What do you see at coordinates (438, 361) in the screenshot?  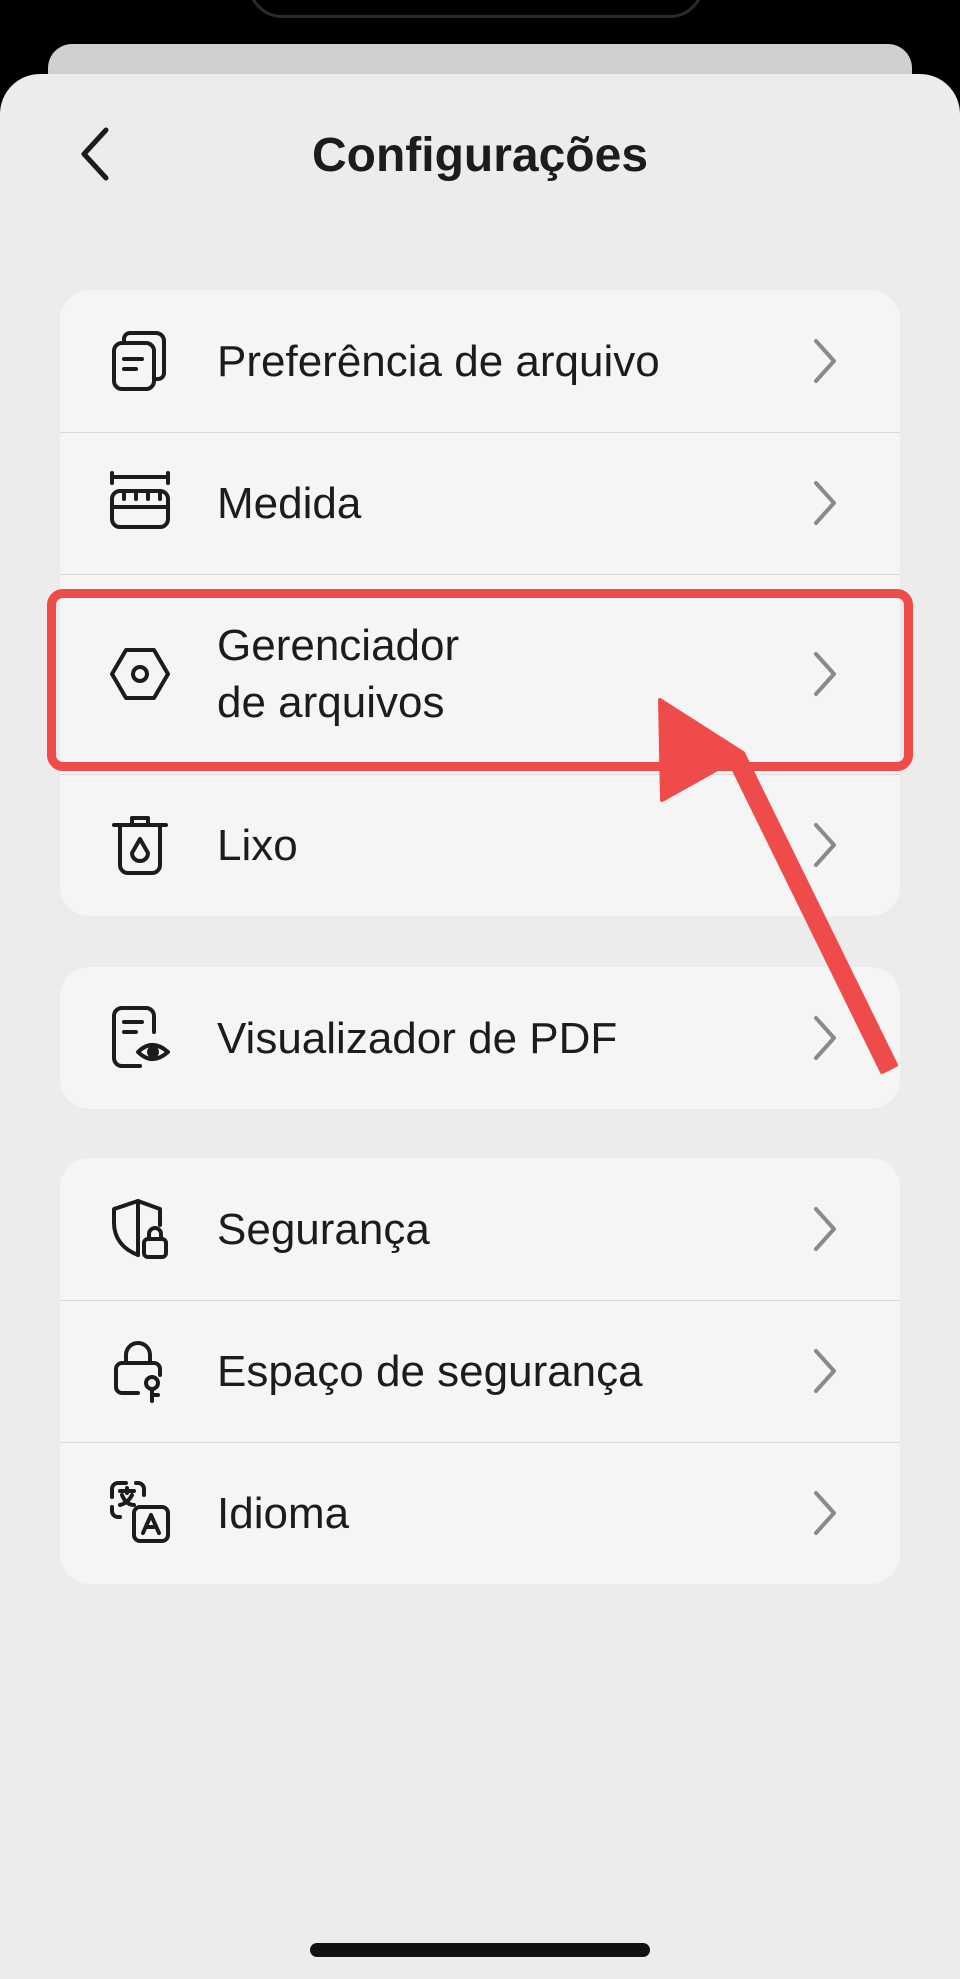 I see `settings-item-label: Preferência de arquivo` at bounding box center [438, 361].